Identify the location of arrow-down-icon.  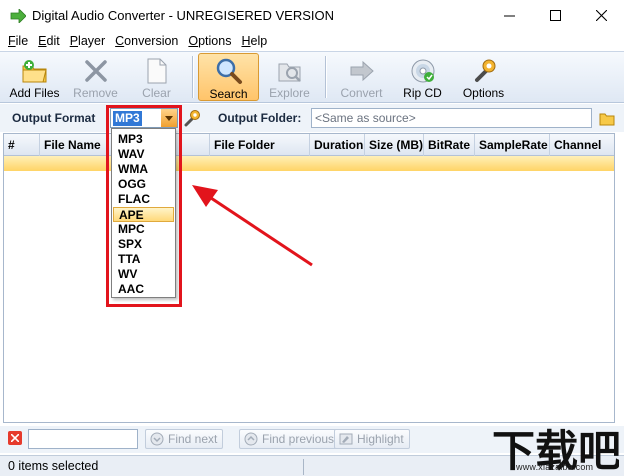
(157, 439).